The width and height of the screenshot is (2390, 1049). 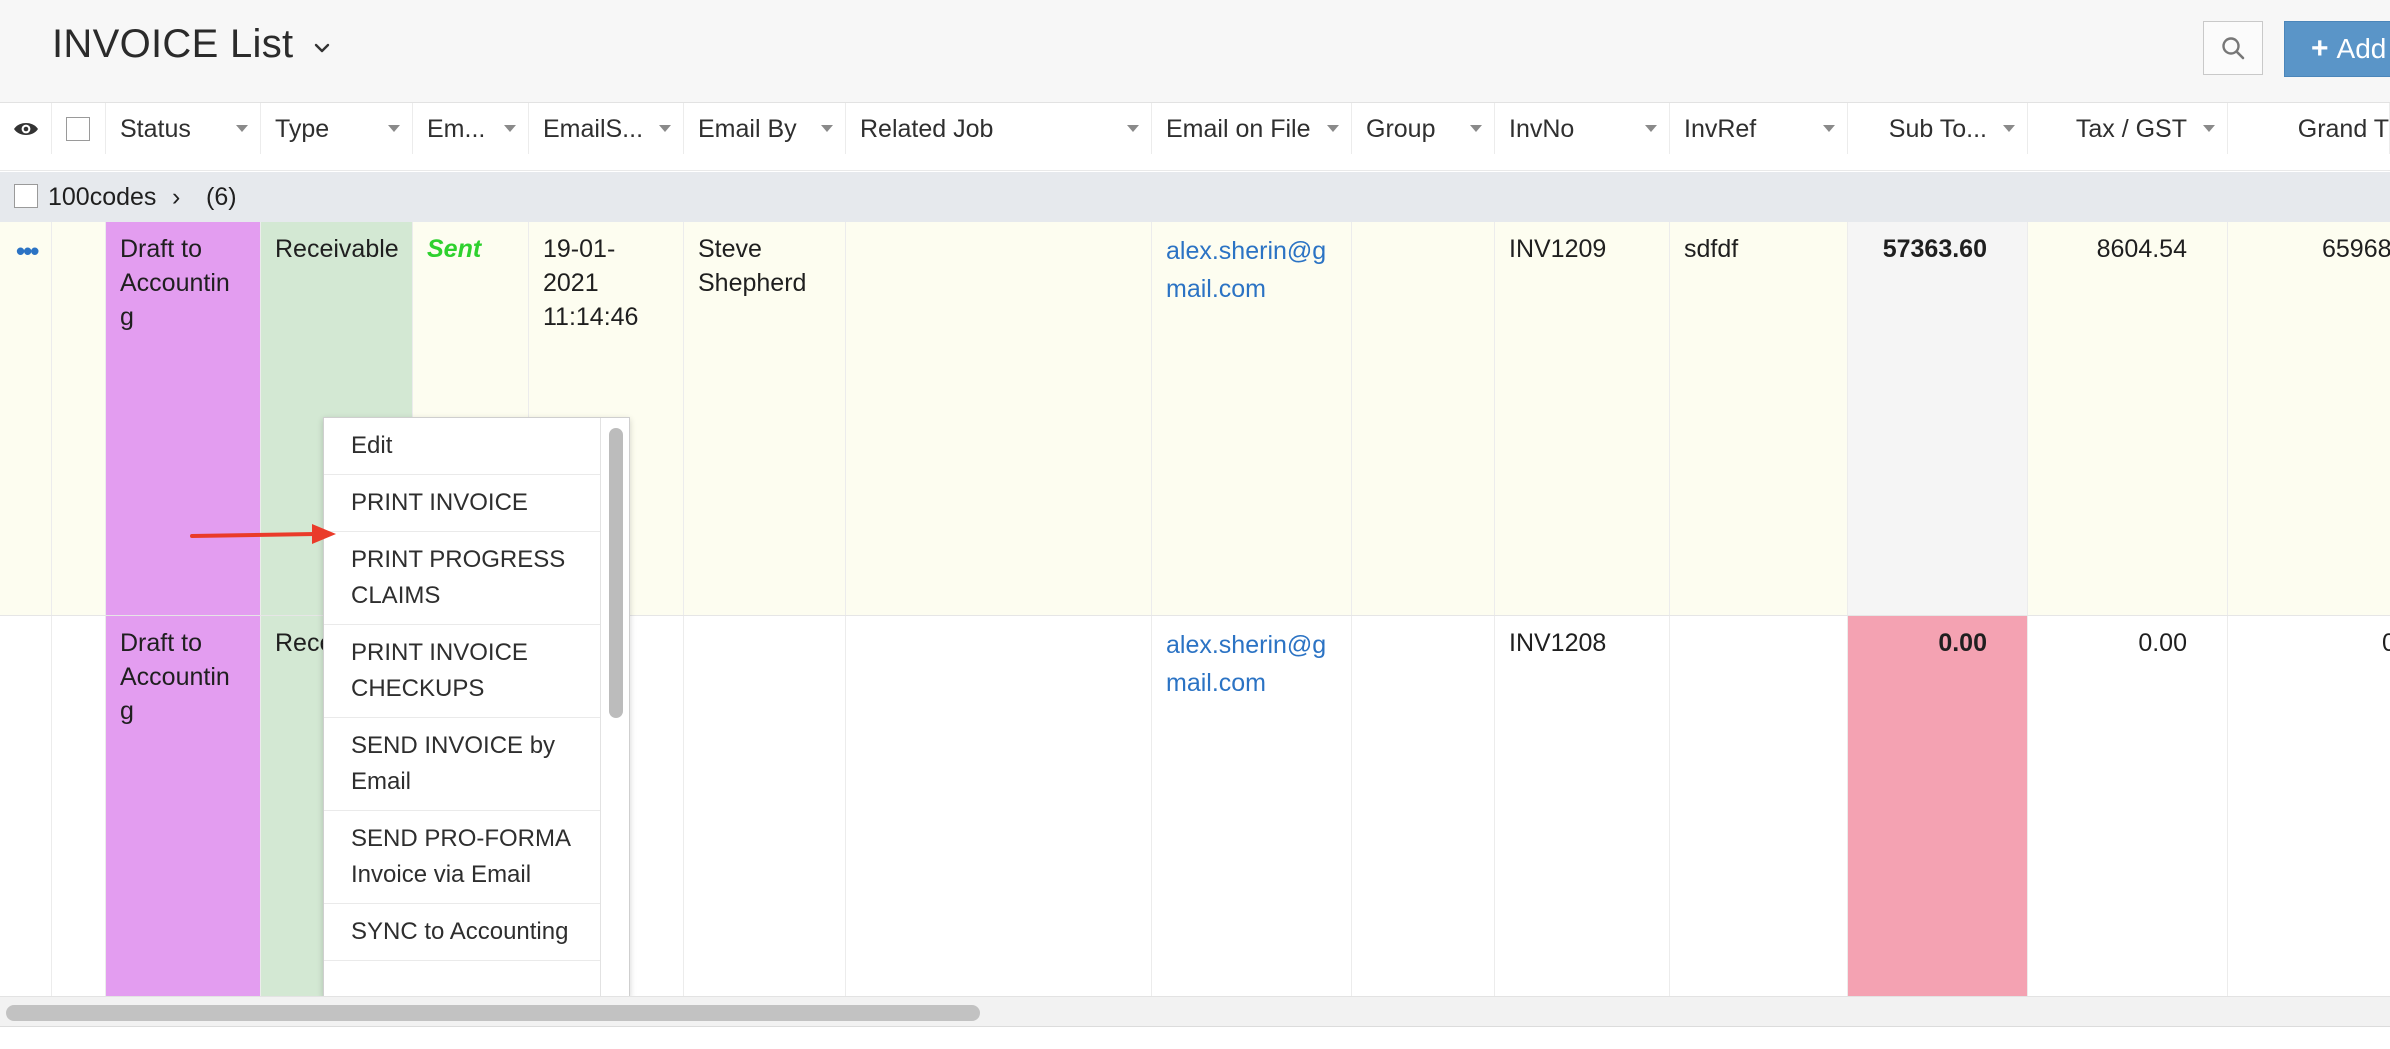 I want to click on menu-item-print-progress-claims: PRINT PROGRESS CLAIMS, so click(x=463, y=578).